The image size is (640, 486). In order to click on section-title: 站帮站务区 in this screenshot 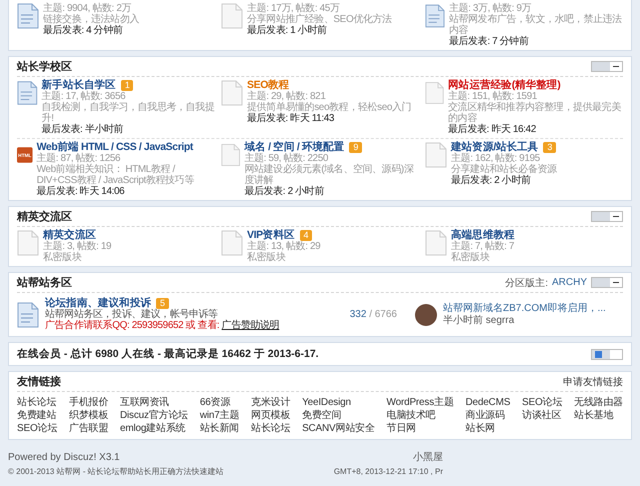, I will do `click(44, 283)`.